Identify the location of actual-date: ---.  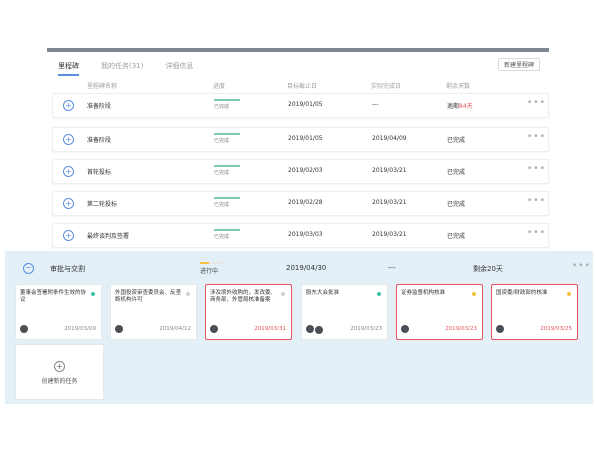
(375, 104).